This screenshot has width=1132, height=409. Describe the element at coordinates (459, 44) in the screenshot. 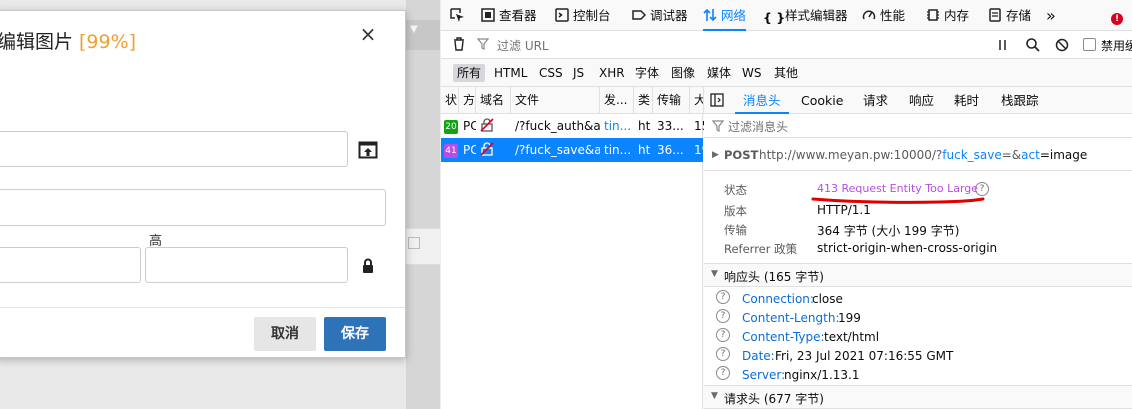

I see `trash-icon` at that location.